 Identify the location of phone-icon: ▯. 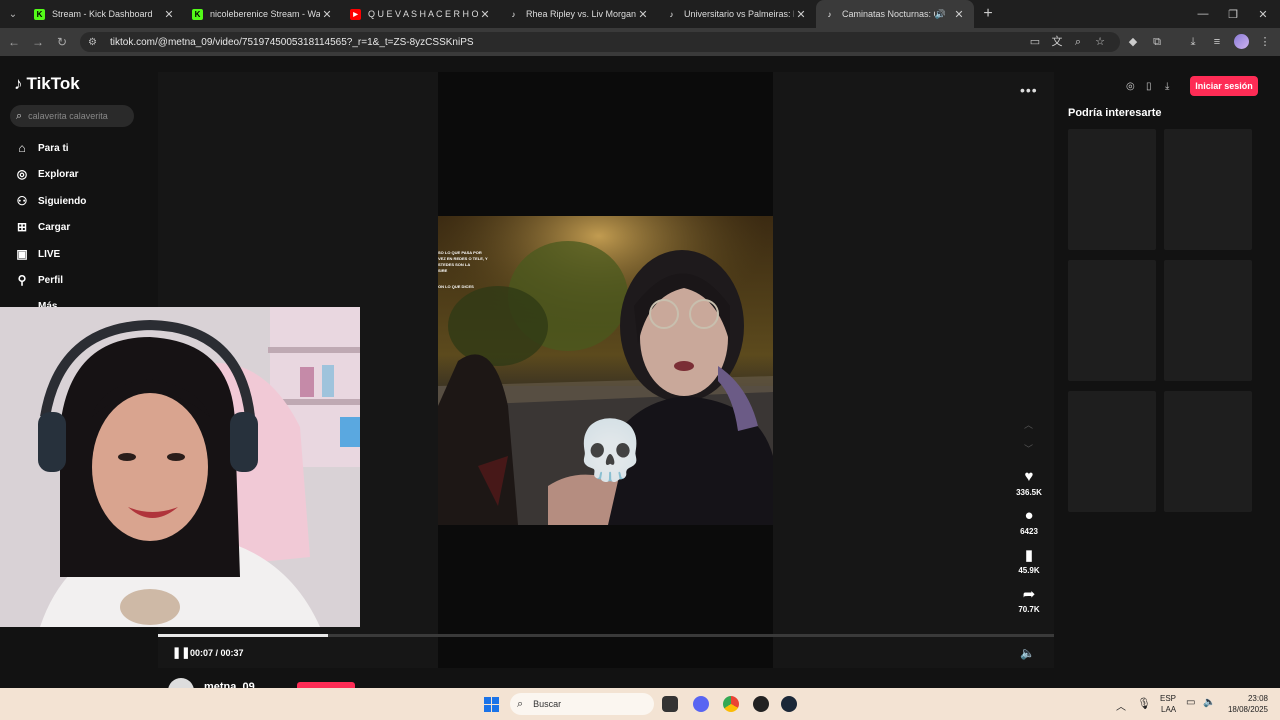
(1149, 86).